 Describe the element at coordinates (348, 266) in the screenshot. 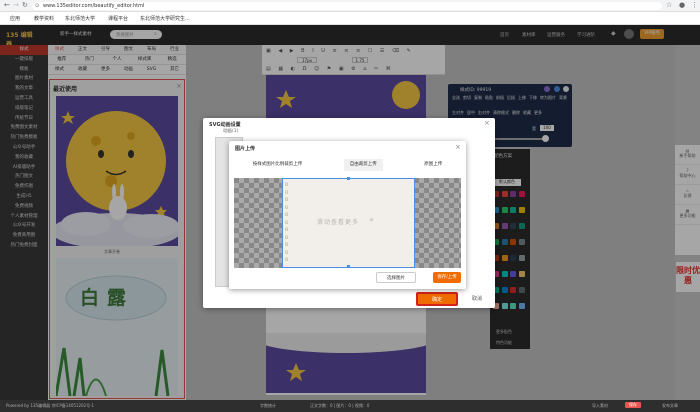

I see `crop-handle-bottom` at that location.